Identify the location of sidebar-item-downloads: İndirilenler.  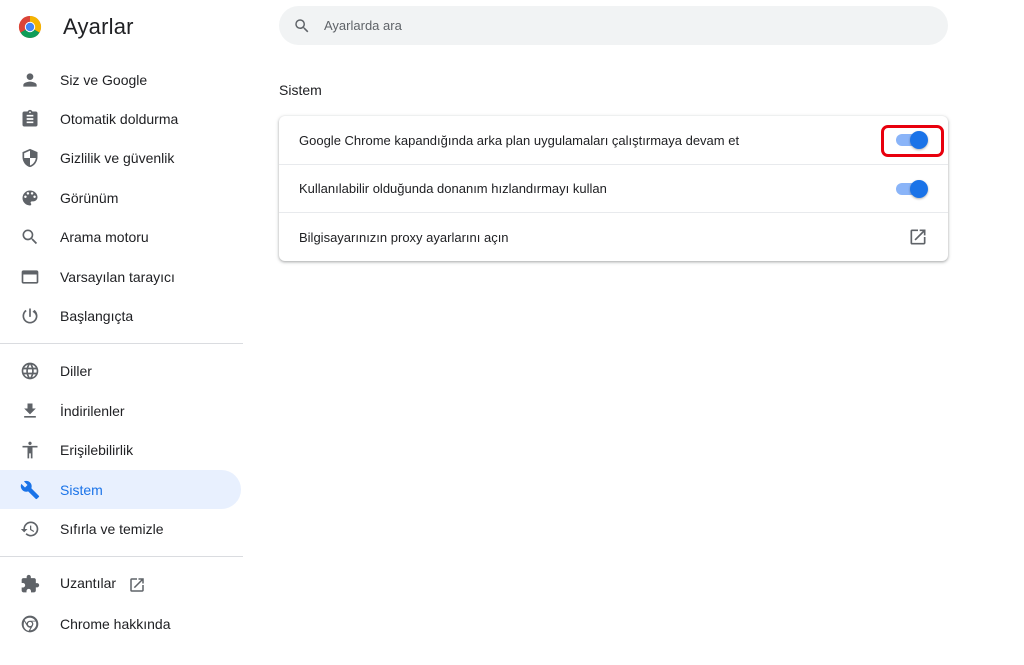
(120, 410).